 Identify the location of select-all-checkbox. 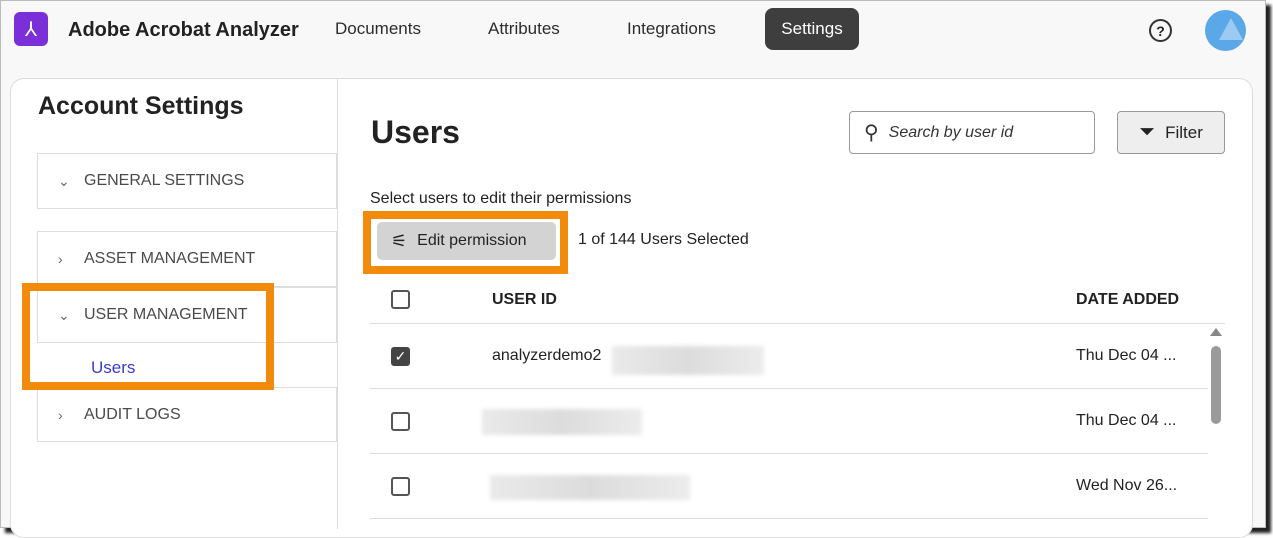
(400, 299).